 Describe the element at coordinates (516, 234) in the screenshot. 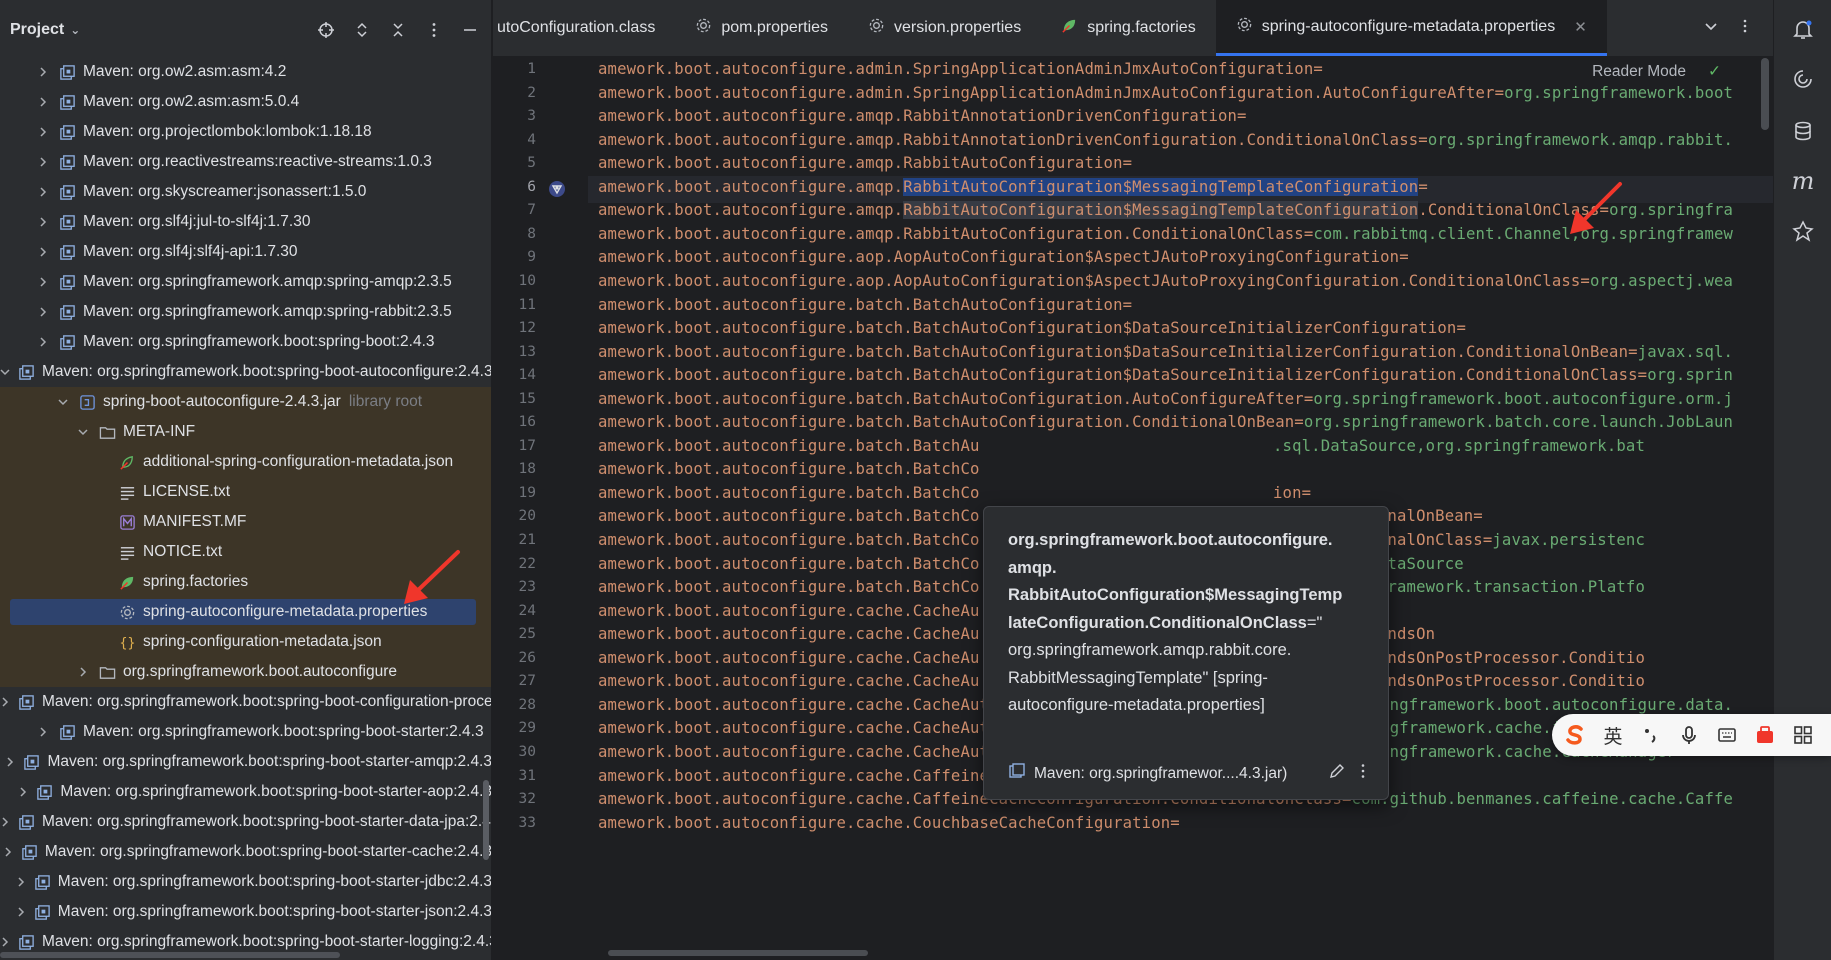

I see `line-number: 8` at that location.